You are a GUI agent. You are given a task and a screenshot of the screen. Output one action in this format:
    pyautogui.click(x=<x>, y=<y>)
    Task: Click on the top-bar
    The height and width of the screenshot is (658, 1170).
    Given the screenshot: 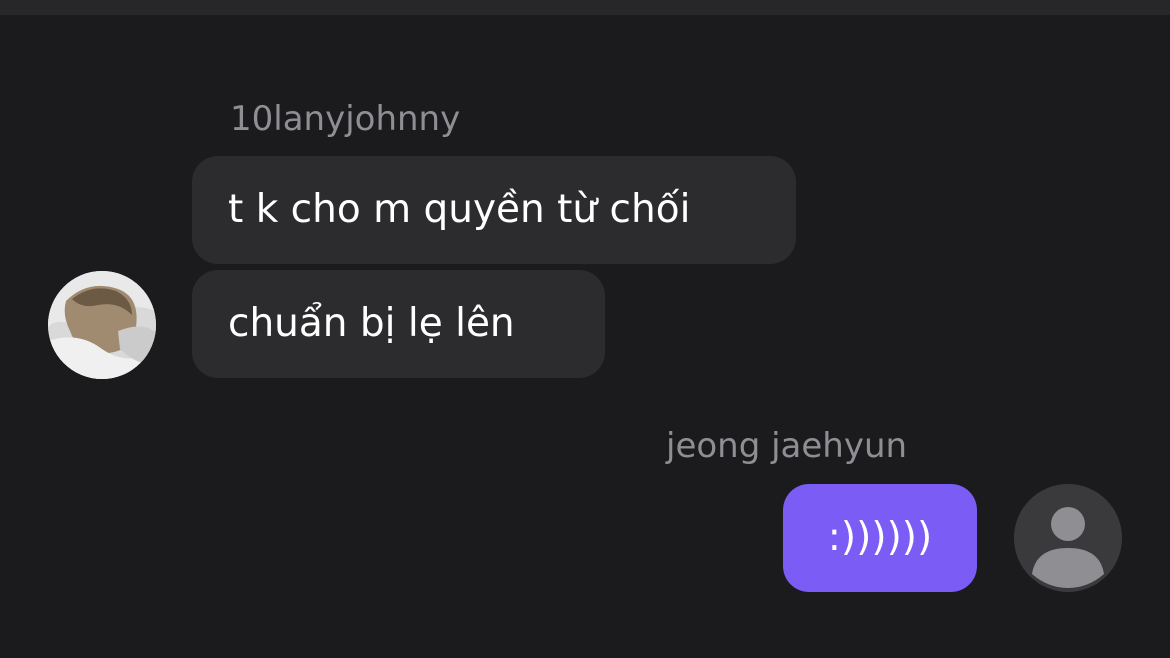 What is the action you would take?
    pyautogui.click(x=585, y=7)
    